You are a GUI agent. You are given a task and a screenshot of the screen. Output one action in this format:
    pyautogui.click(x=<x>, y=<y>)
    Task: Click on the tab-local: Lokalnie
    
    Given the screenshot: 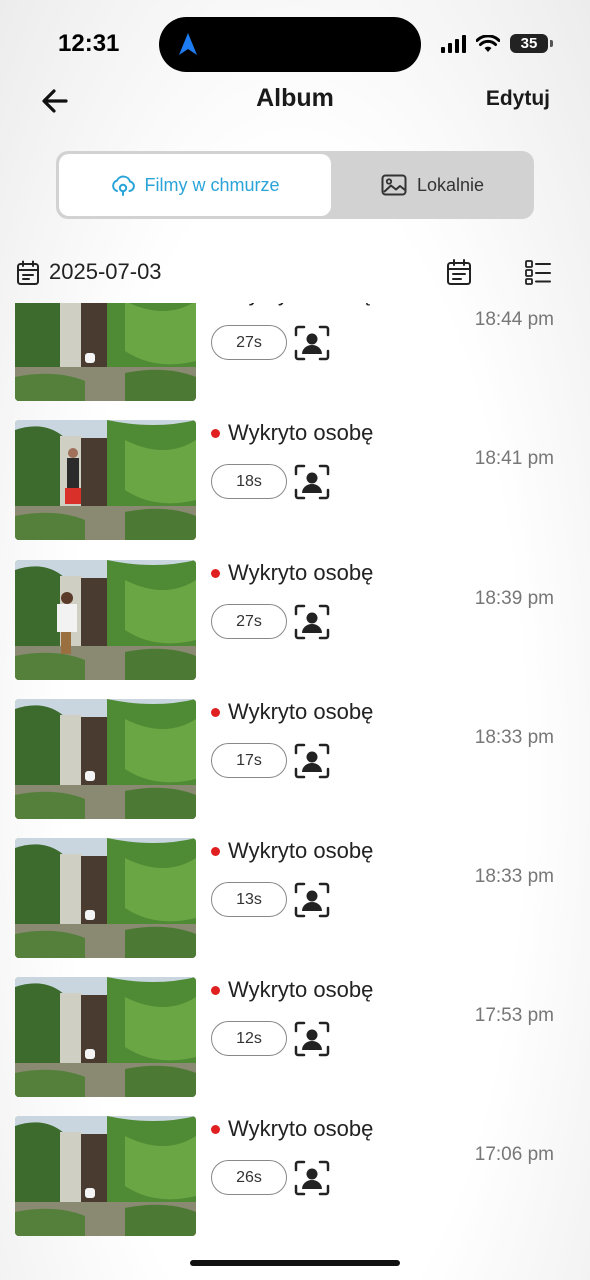 What is the action you would take?
    pyautogui.click(x=432, y=185)
    